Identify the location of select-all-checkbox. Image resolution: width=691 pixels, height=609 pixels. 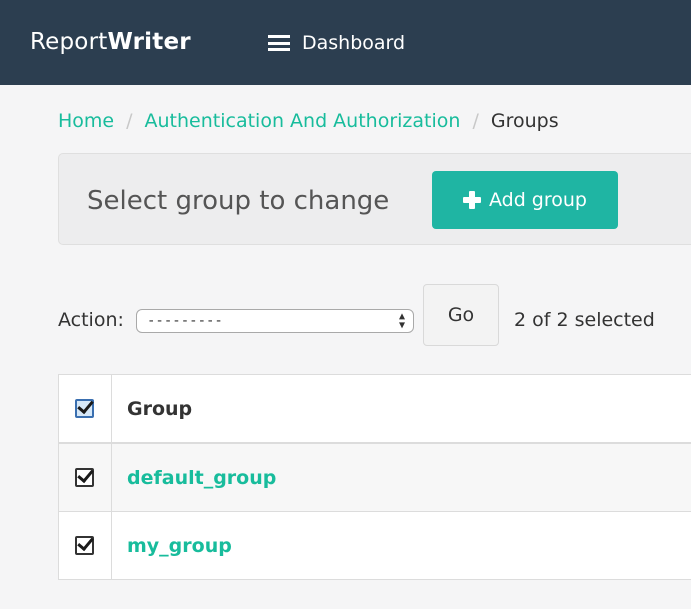
(84, 407).